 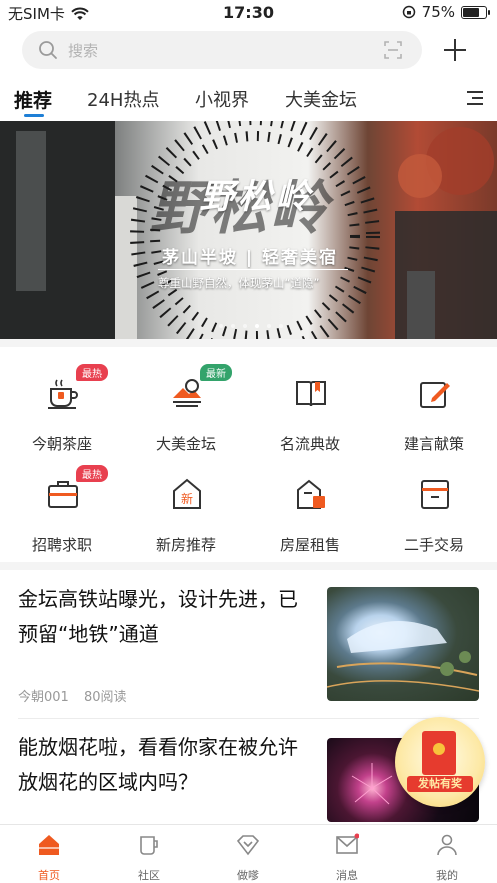 I want to click on home-icon, so click(x=49, y=845).